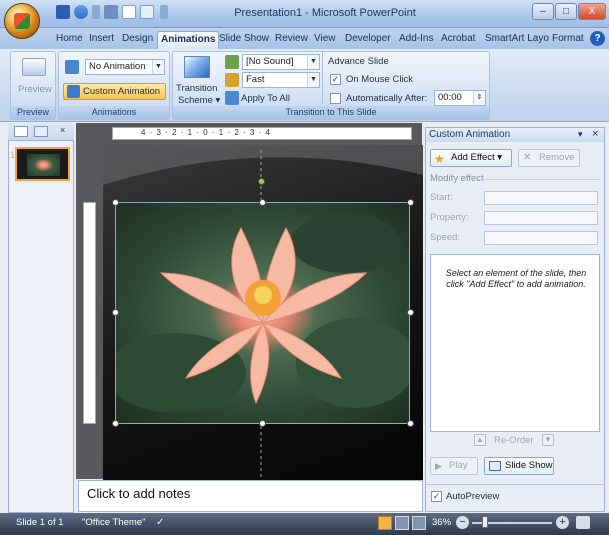 The width and height of the screenshot is (609, 535). What do you see at coordinates (416, 40) in the screenshot?
I see `tab-add-ins: Add-Ins` at bounding box center [416, 40].